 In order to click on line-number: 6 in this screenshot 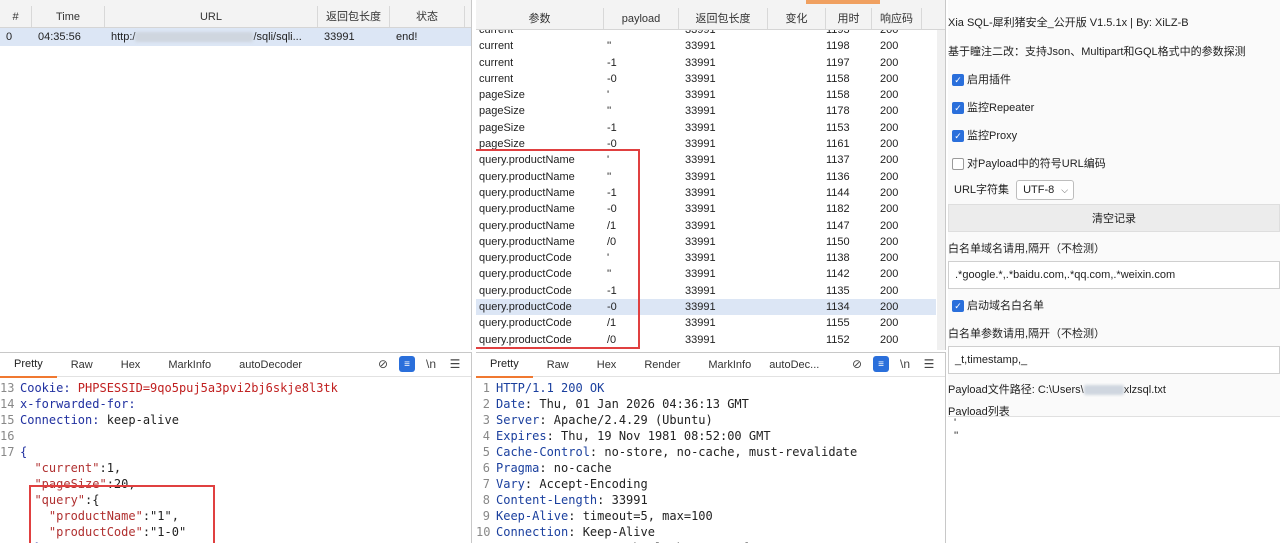, I will do `click(486, 468)`.